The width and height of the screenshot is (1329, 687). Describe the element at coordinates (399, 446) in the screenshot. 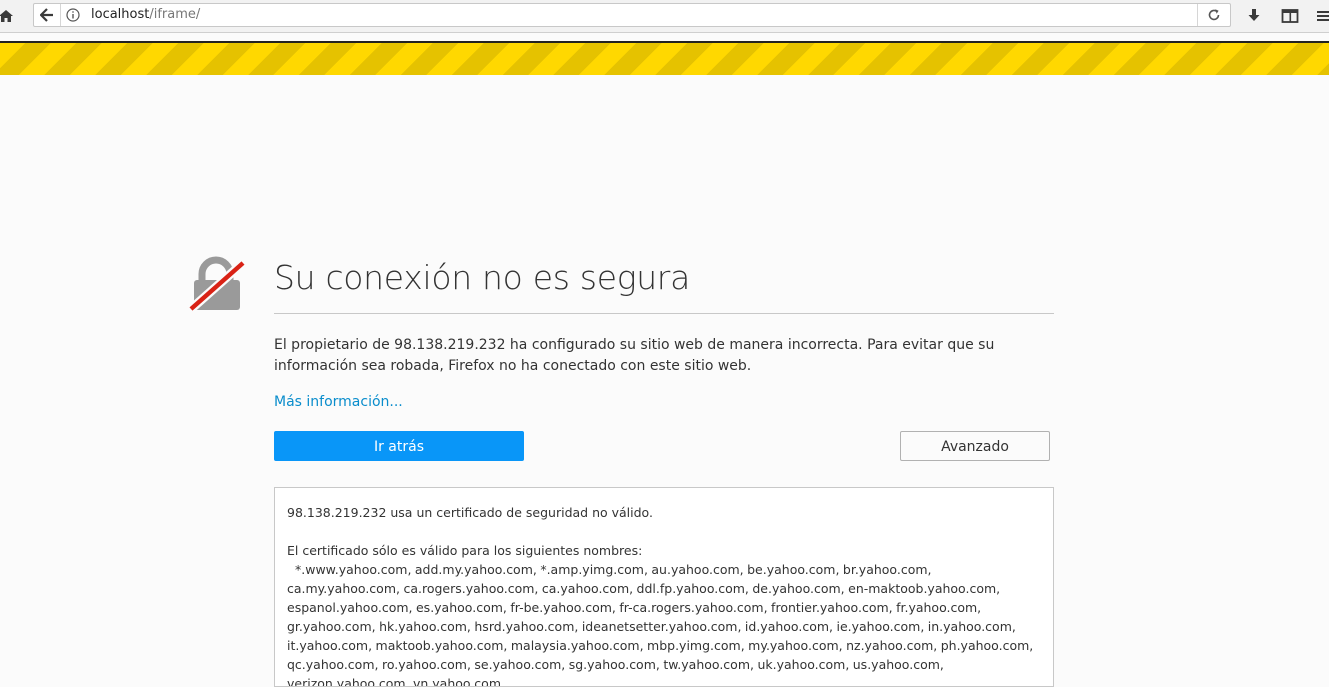

I see `go-back-button: Ir atrás` at that location.